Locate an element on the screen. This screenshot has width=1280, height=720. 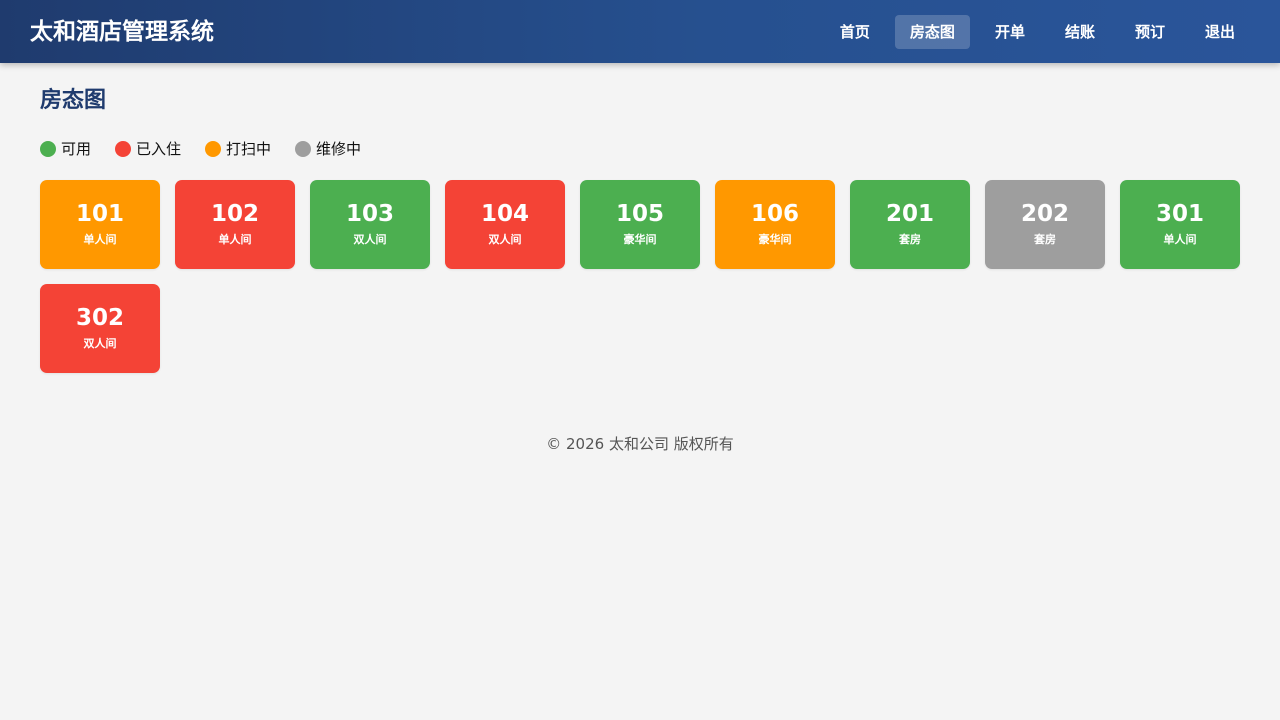
nav-check-in: 开单 is located at coordinates (1010, 32).